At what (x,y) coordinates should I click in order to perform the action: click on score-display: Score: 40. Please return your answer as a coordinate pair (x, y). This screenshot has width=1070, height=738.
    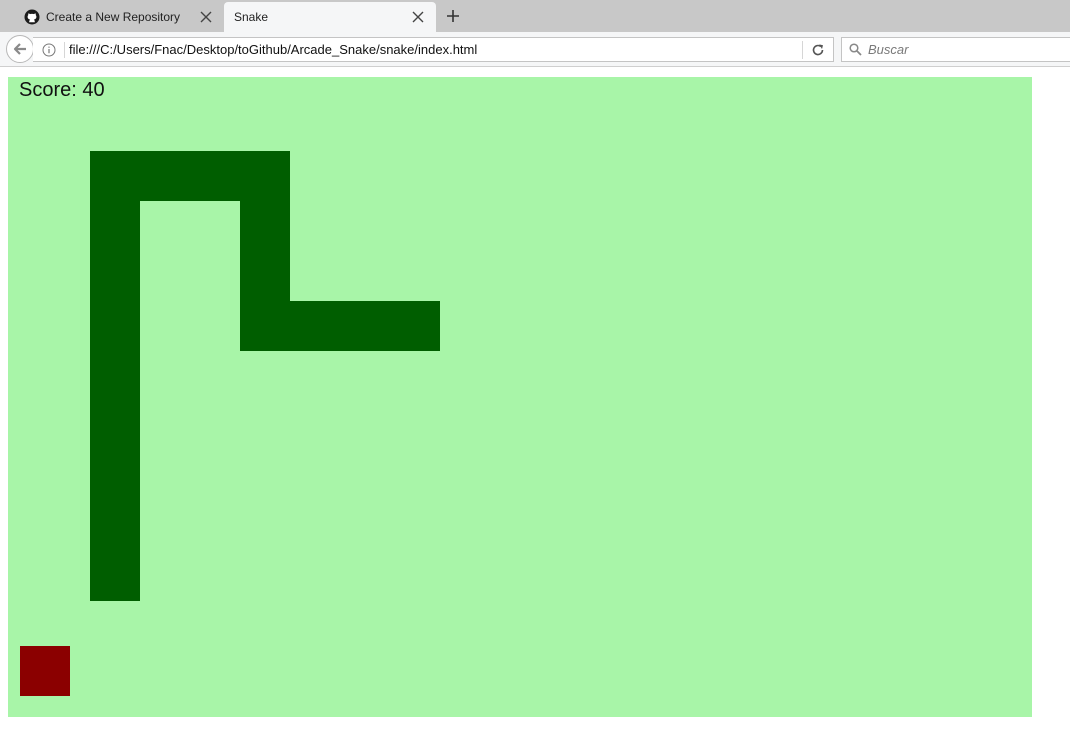
    Looking at the image, I should click on (62, 90).